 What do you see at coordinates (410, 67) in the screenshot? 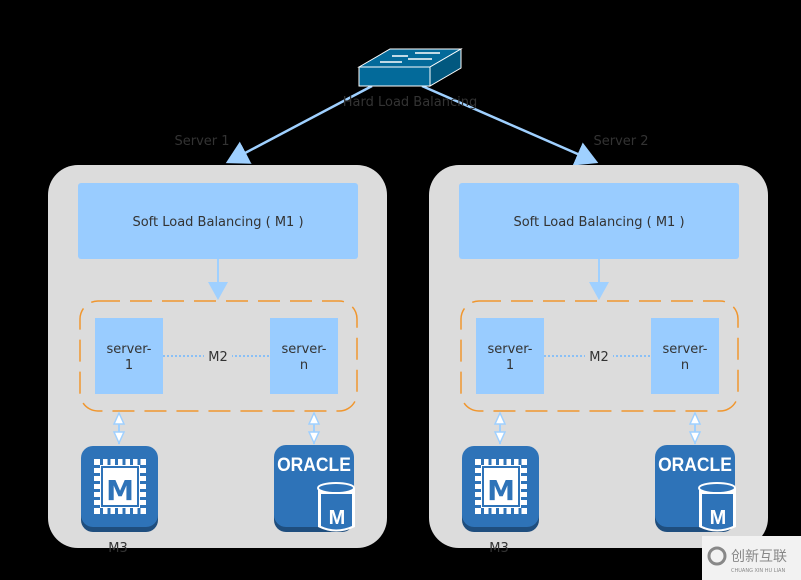
I see `network-switch-icon` at bounding box center [410, 67].